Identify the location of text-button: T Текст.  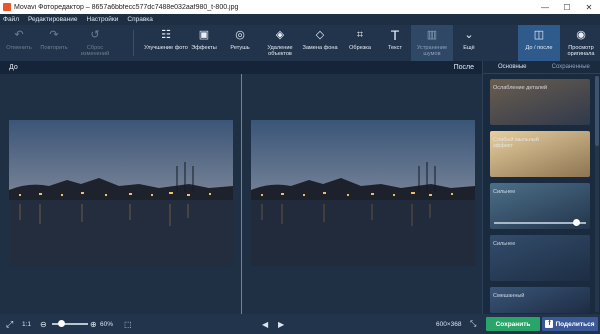
(395, 43).